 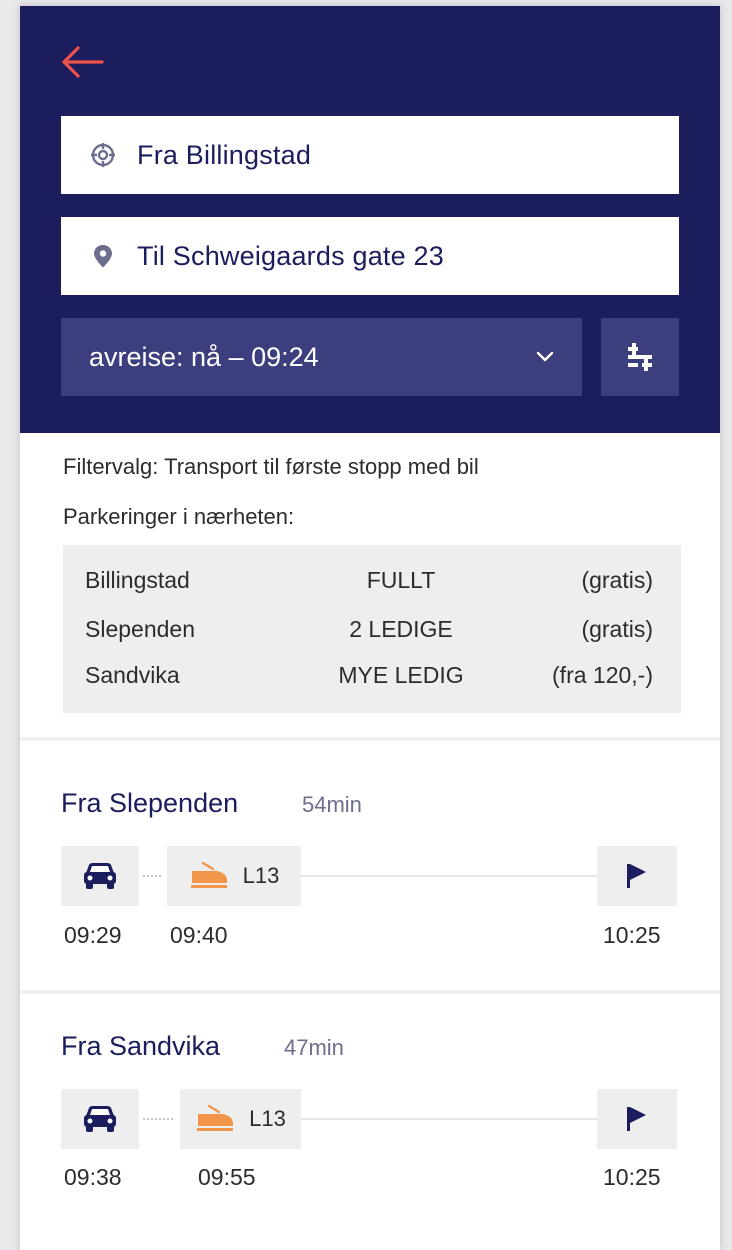 I want to click on departure-label: avreise: nå – 09:24, so click(x=204, y=356).